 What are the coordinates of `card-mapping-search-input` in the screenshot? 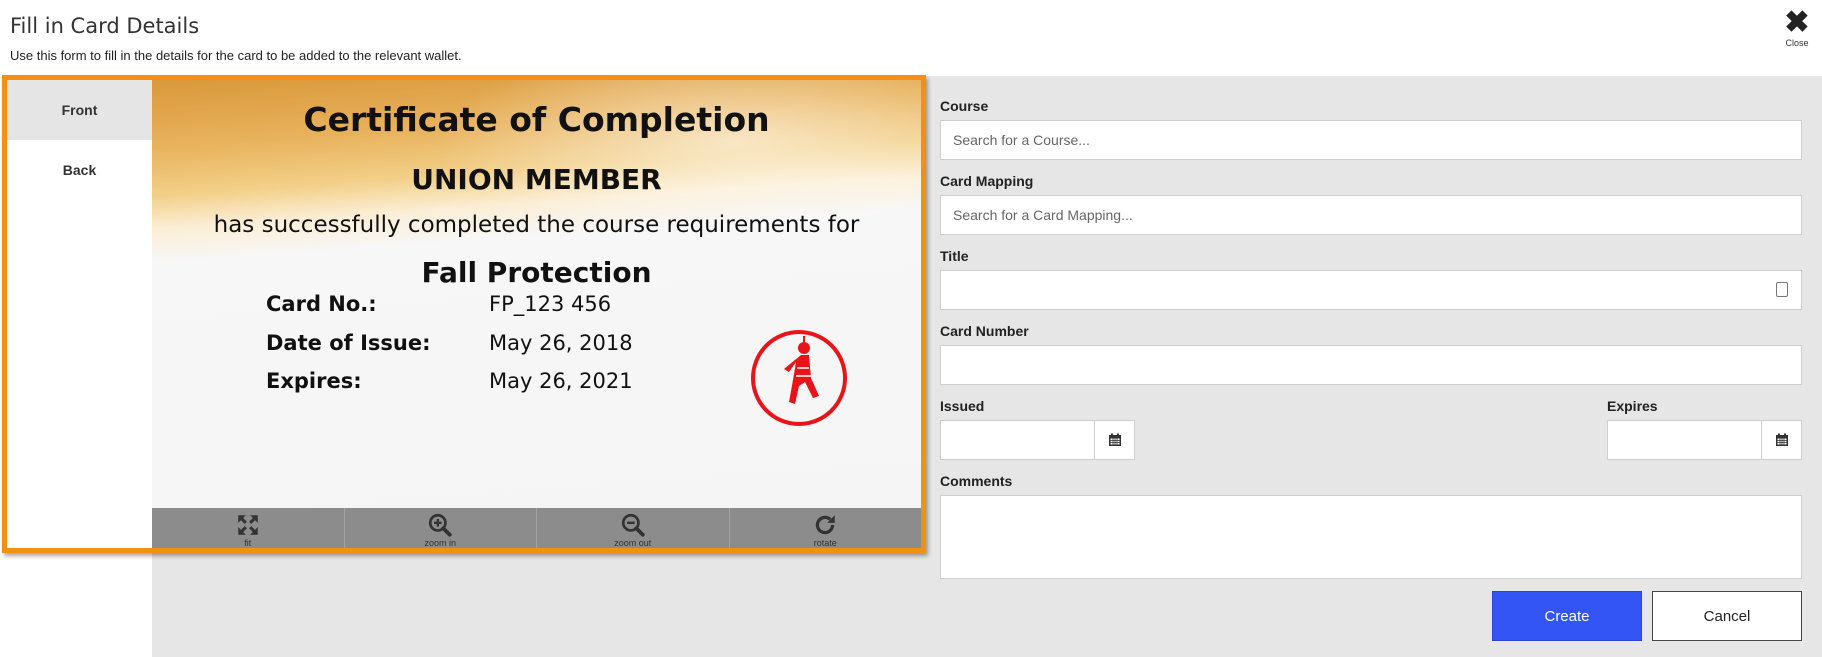 It's located at (1371, 215).